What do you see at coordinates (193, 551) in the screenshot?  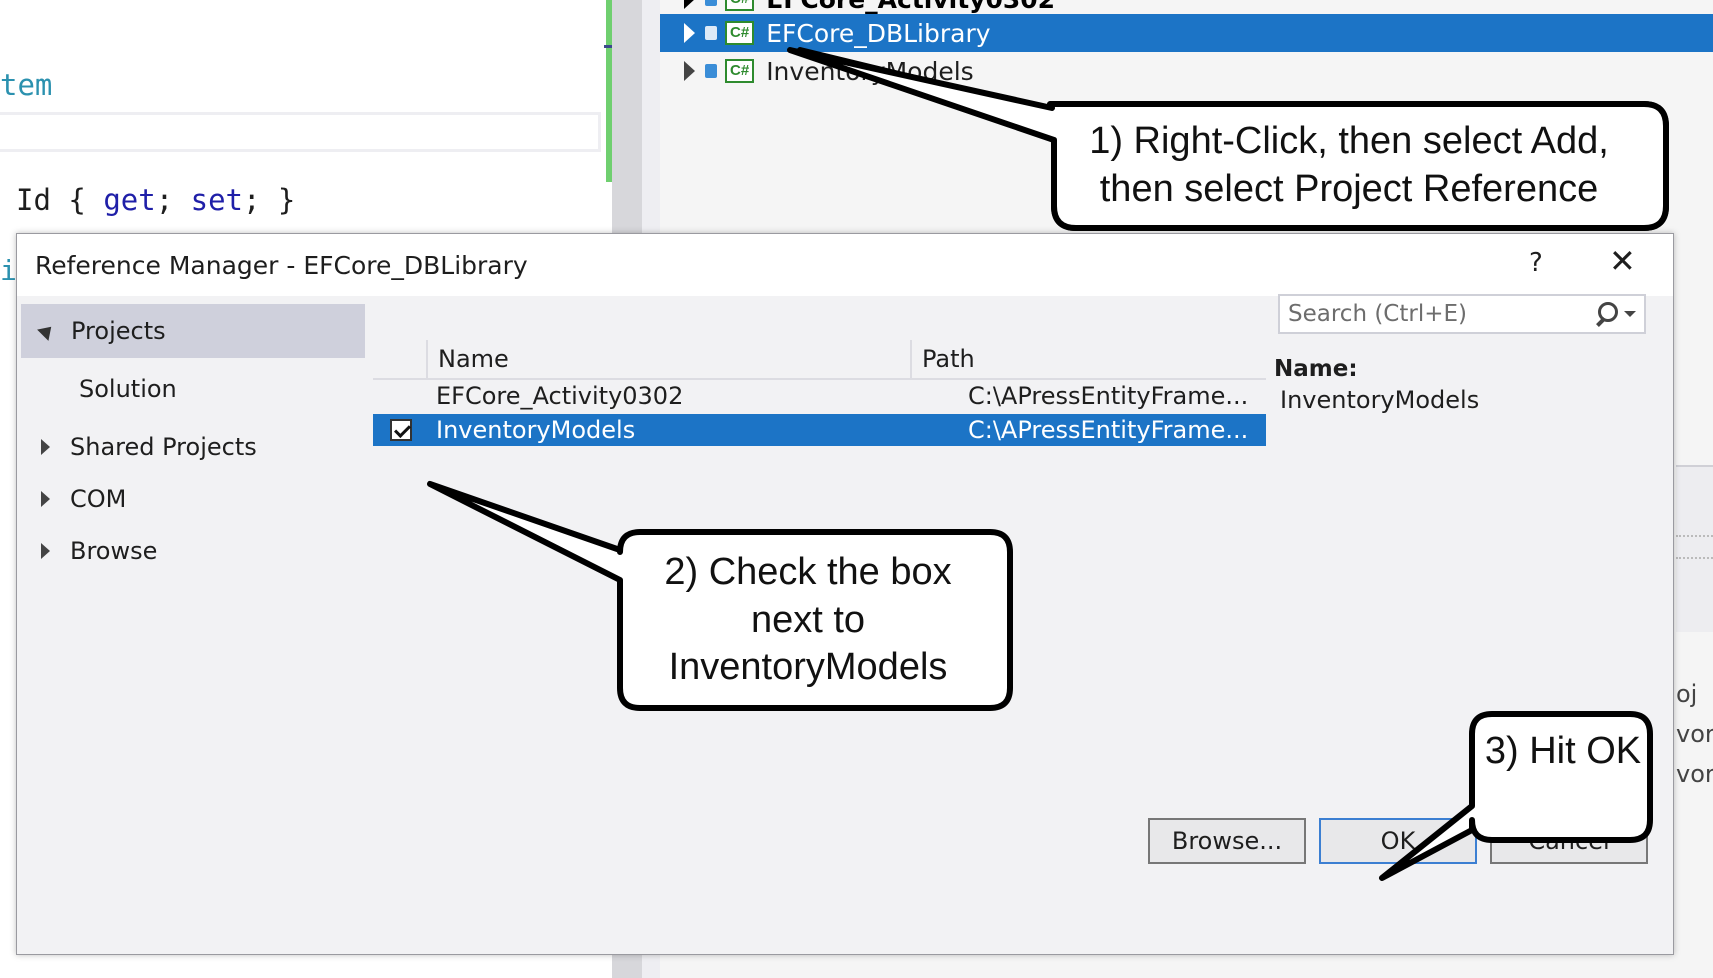 I see `nav-item-browse: Browse` at bounding box center [193, 551].